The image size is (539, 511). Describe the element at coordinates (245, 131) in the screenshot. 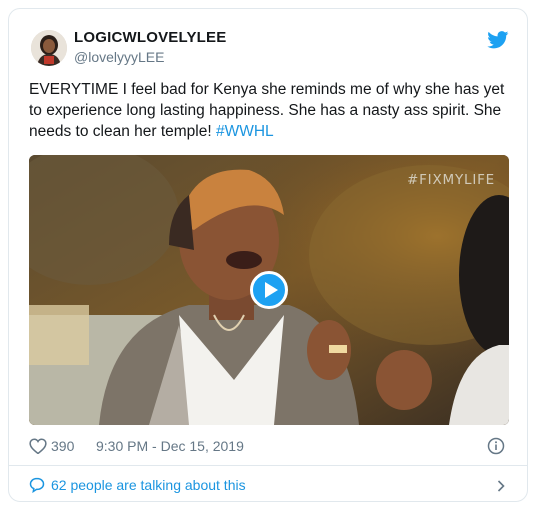

I see `hashtag-link: #WWHL` at that location.